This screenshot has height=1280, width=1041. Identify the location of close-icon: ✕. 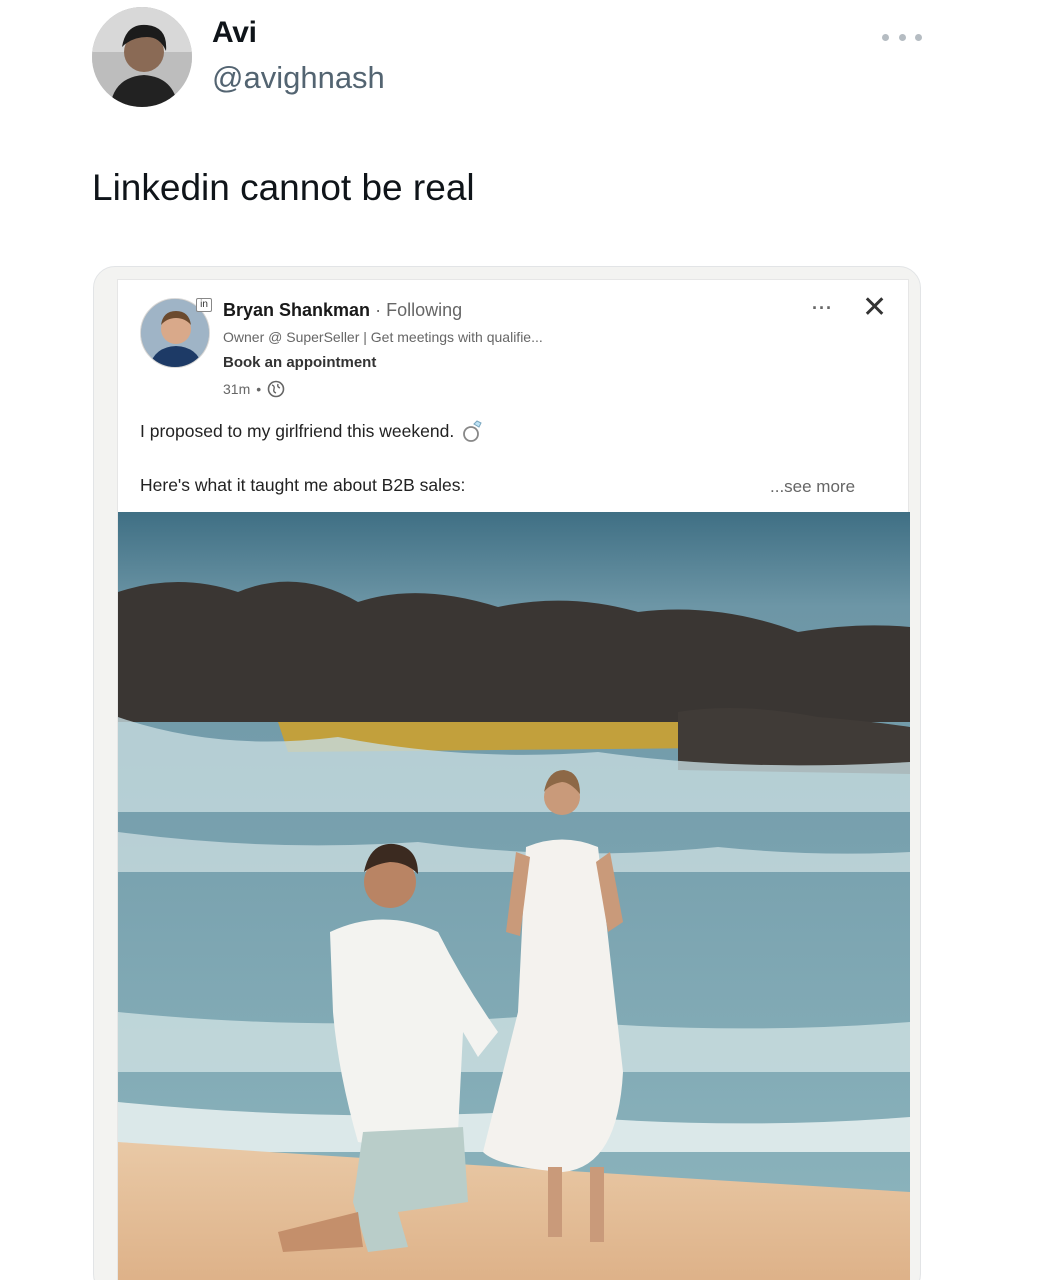
(874, 307).